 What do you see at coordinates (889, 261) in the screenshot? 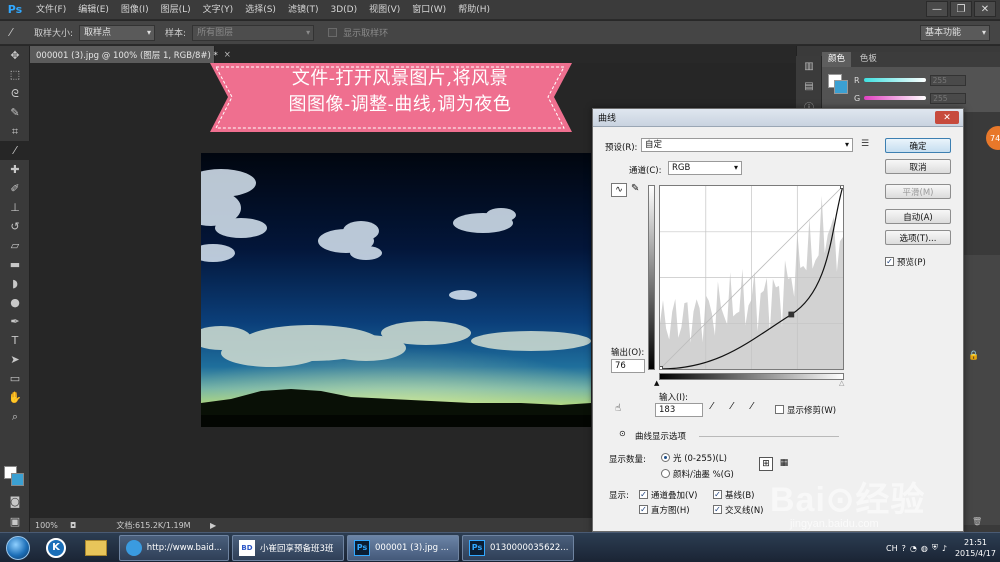
I see `preview-checkbox: ✓` at bounding box center [889, 261].